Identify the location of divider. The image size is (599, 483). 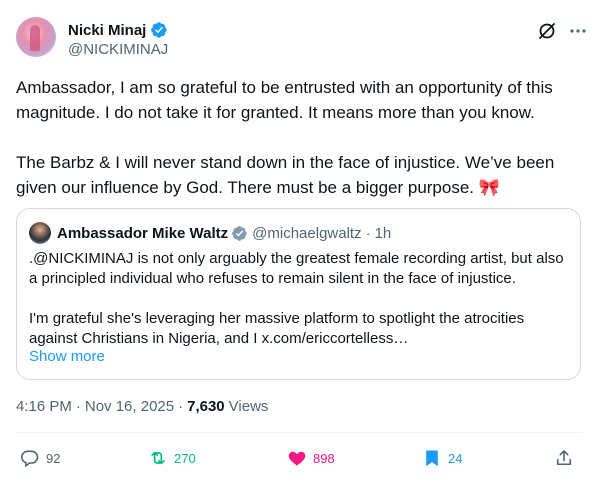
(299, 432).